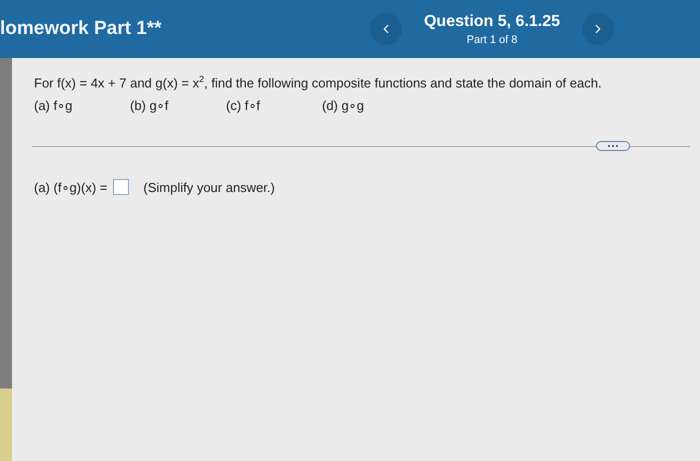 This screenshot has height=461, width=700. What do you see at coordinates (71, 187) in the screenshot?
I see `answer-label: (a) (f∘g)(x) =` at bounding box center [71, 187].